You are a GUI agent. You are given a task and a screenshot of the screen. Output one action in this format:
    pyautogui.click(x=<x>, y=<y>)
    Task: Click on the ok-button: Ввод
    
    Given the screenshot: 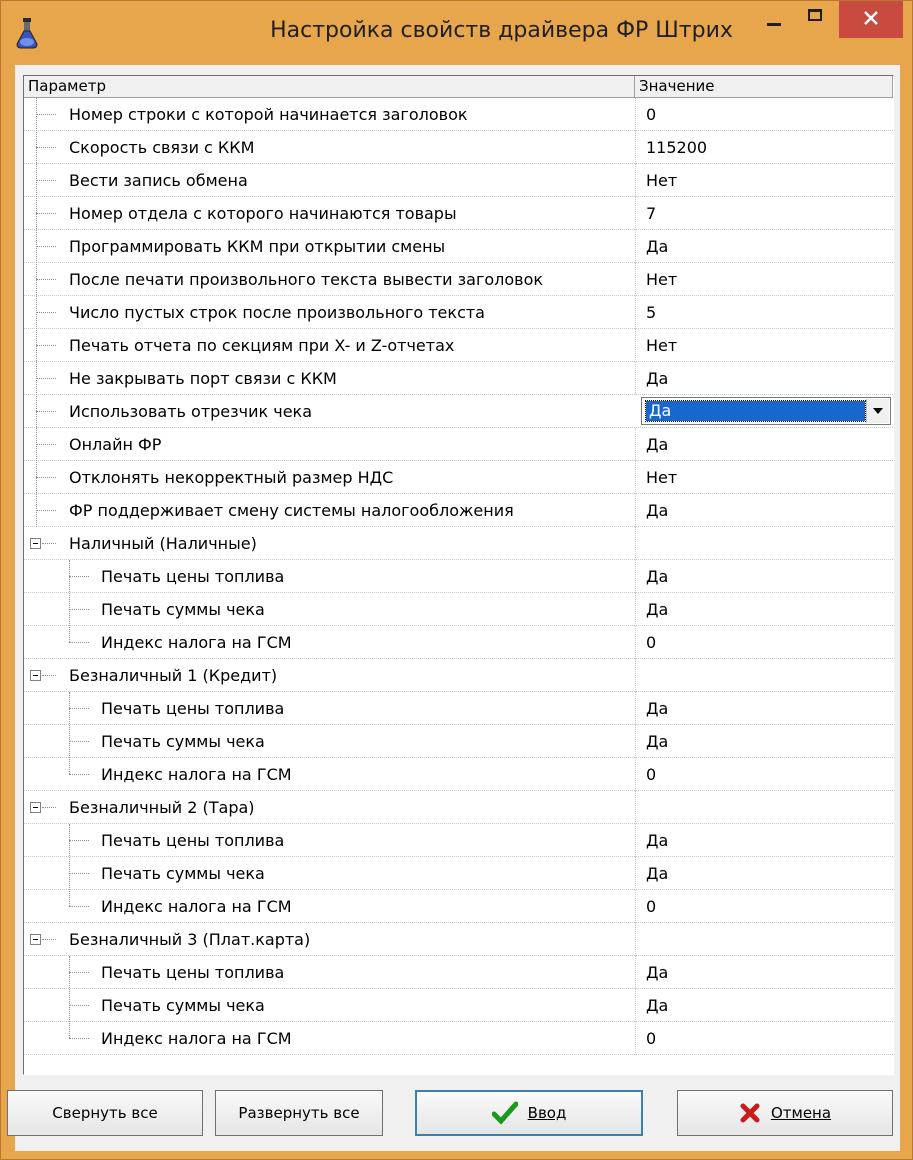 What is the action you would take?
    pyautogui.click(x=529, y=1113)
    